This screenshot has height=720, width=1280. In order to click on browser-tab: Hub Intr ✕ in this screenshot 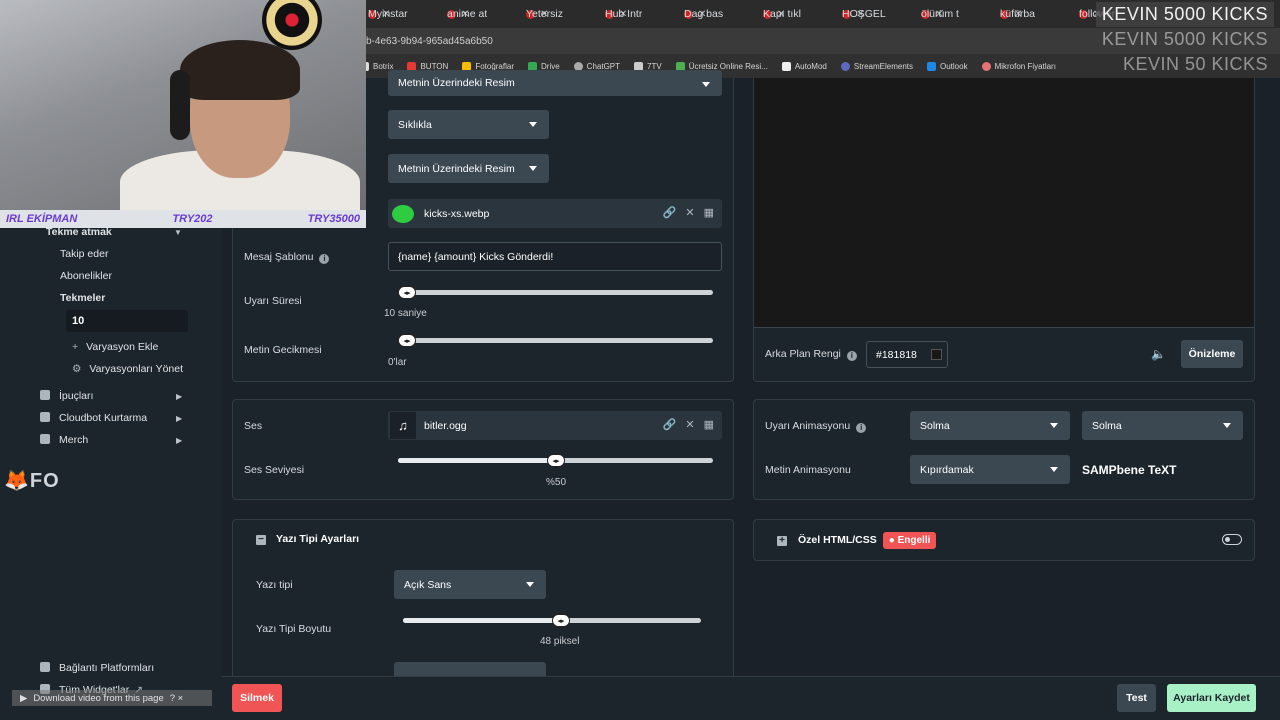, I will do `click(638, 14)`.